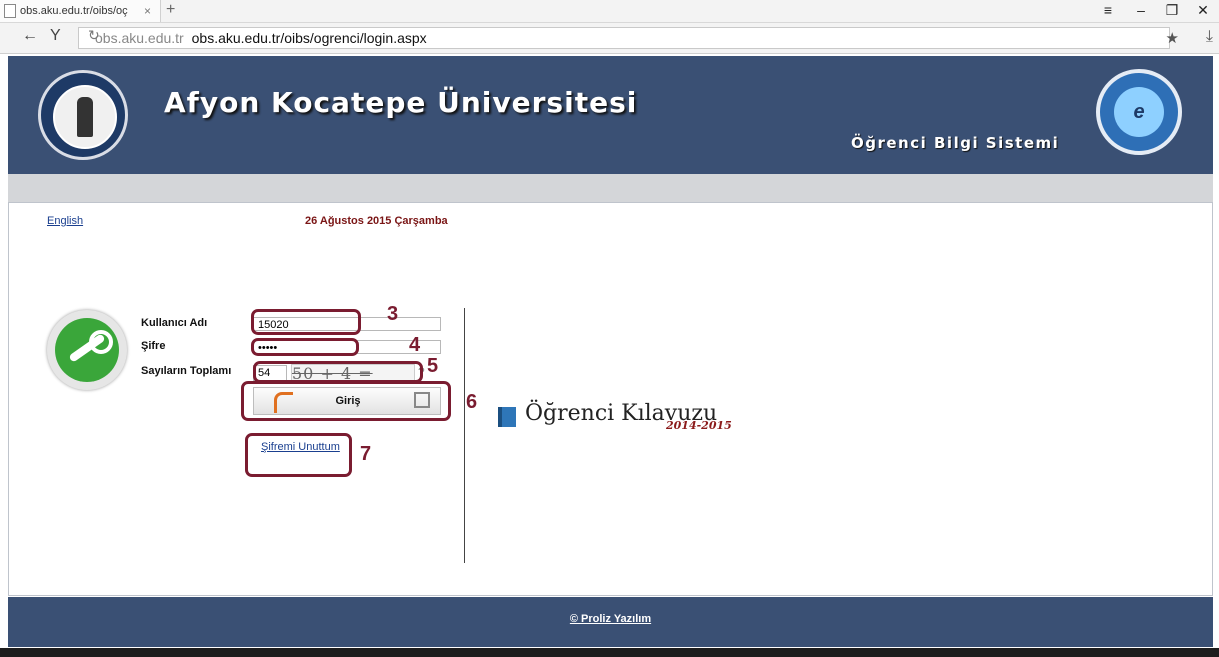 The height and width of the screenshot is (657, 1219). Describe the element at coordinates (1203, 11) in the screenshot. I see `close-icon: ✕` at that location.